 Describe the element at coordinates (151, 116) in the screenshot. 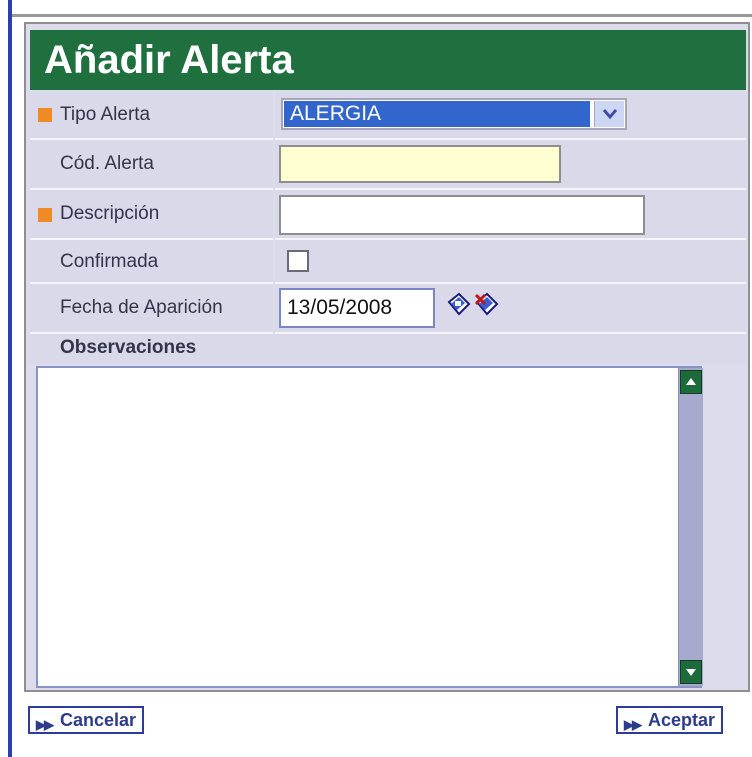

I see `label-cell: Tipo Alerta` at that location.